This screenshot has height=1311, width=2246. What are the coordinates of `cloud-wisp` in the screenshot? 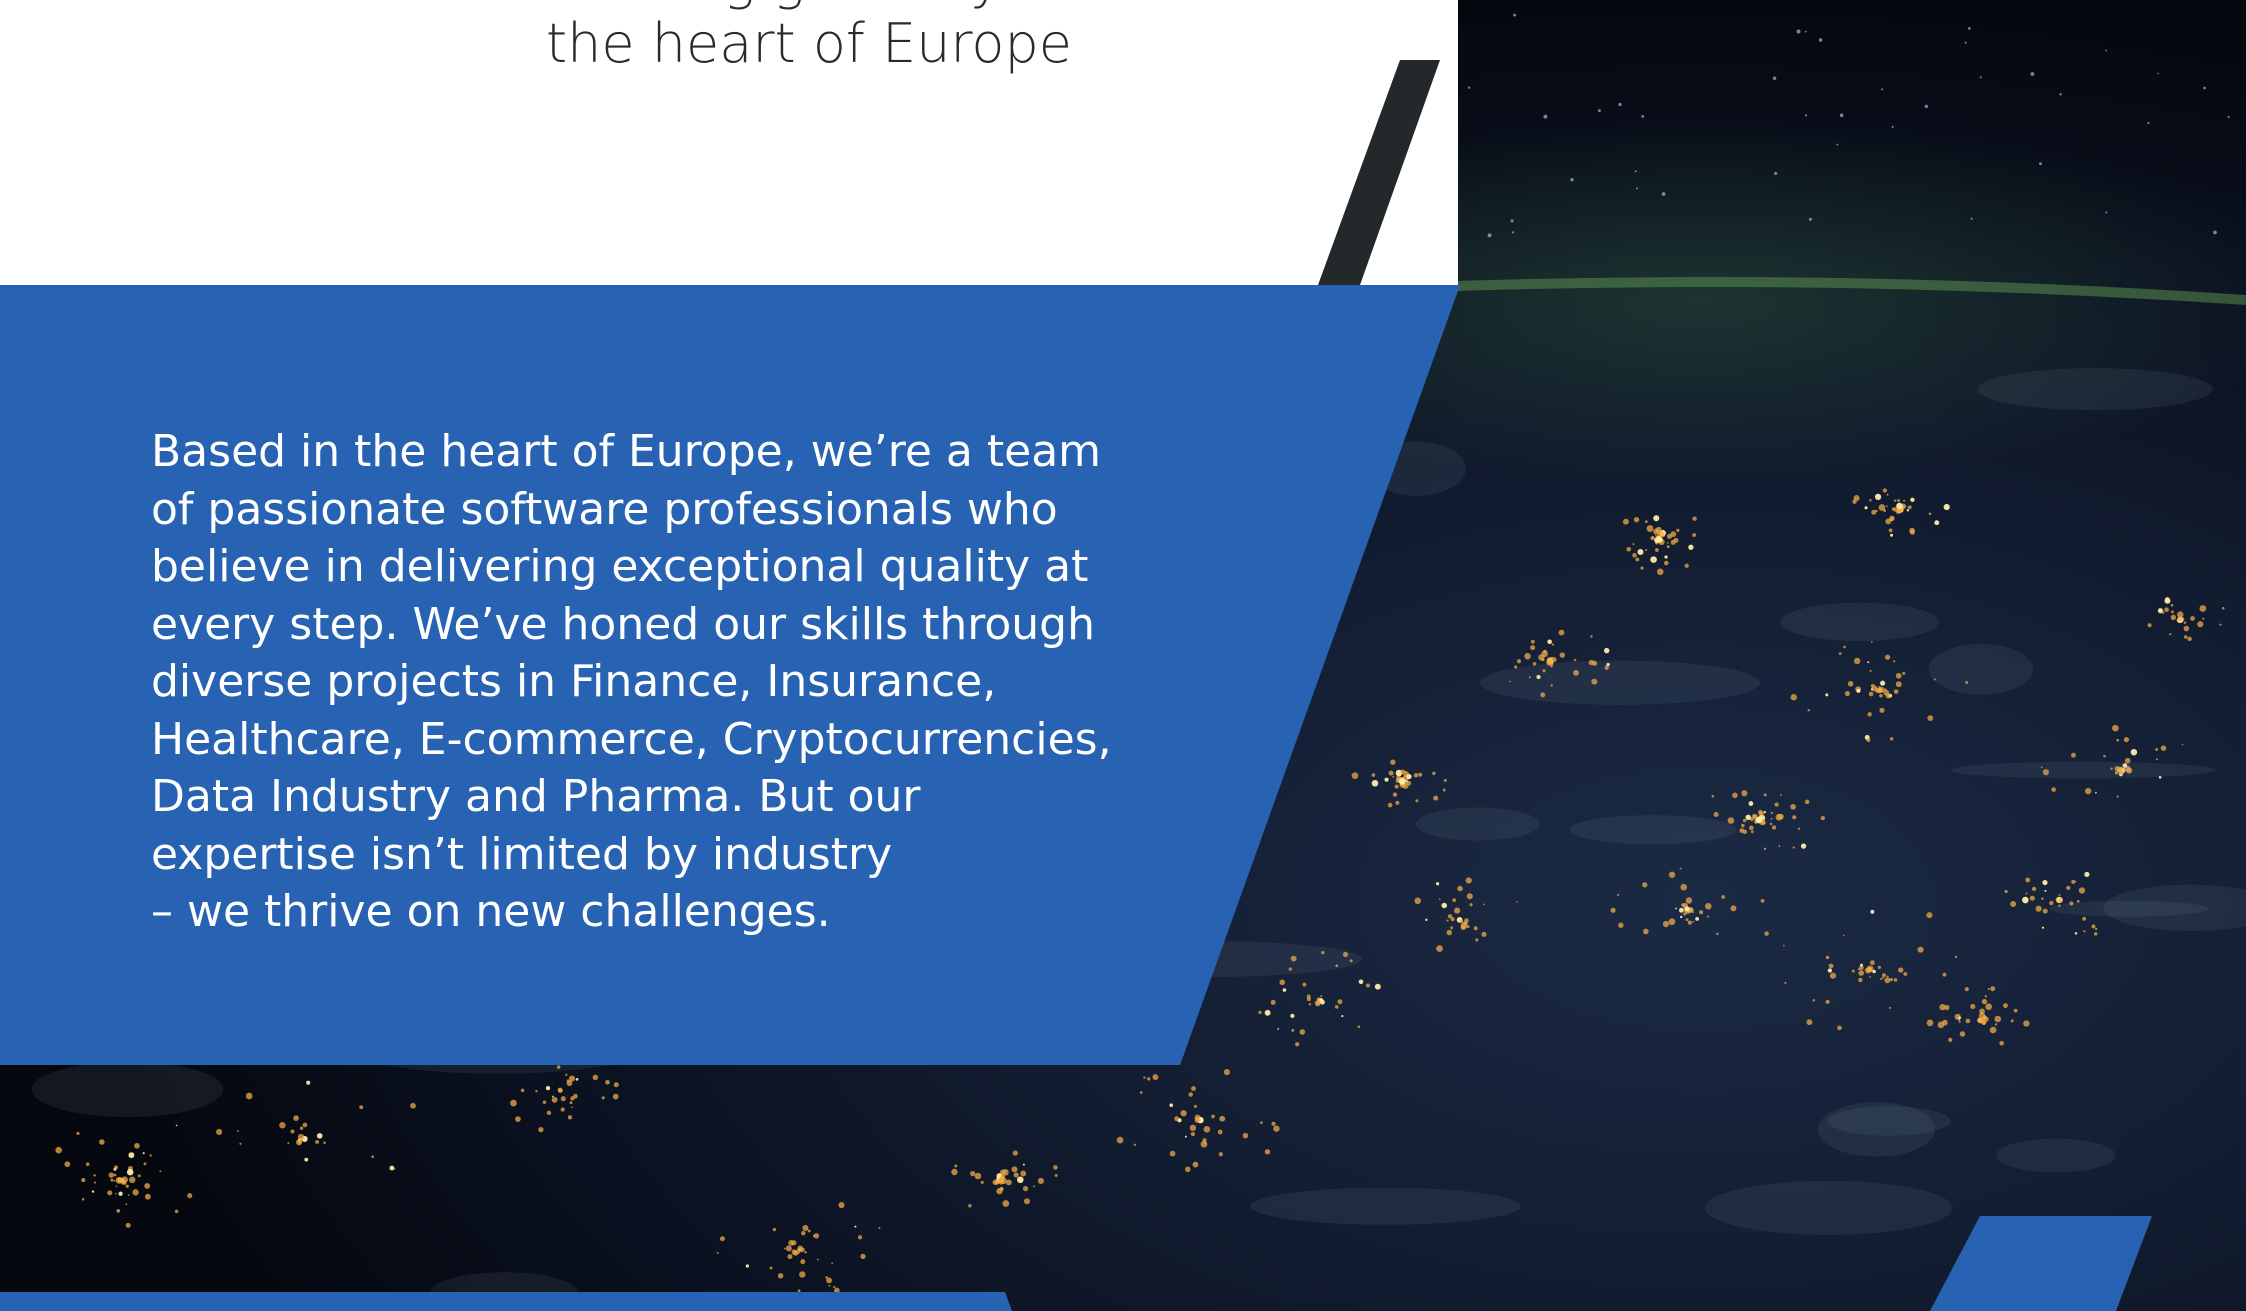 It's located at (1859, 622).